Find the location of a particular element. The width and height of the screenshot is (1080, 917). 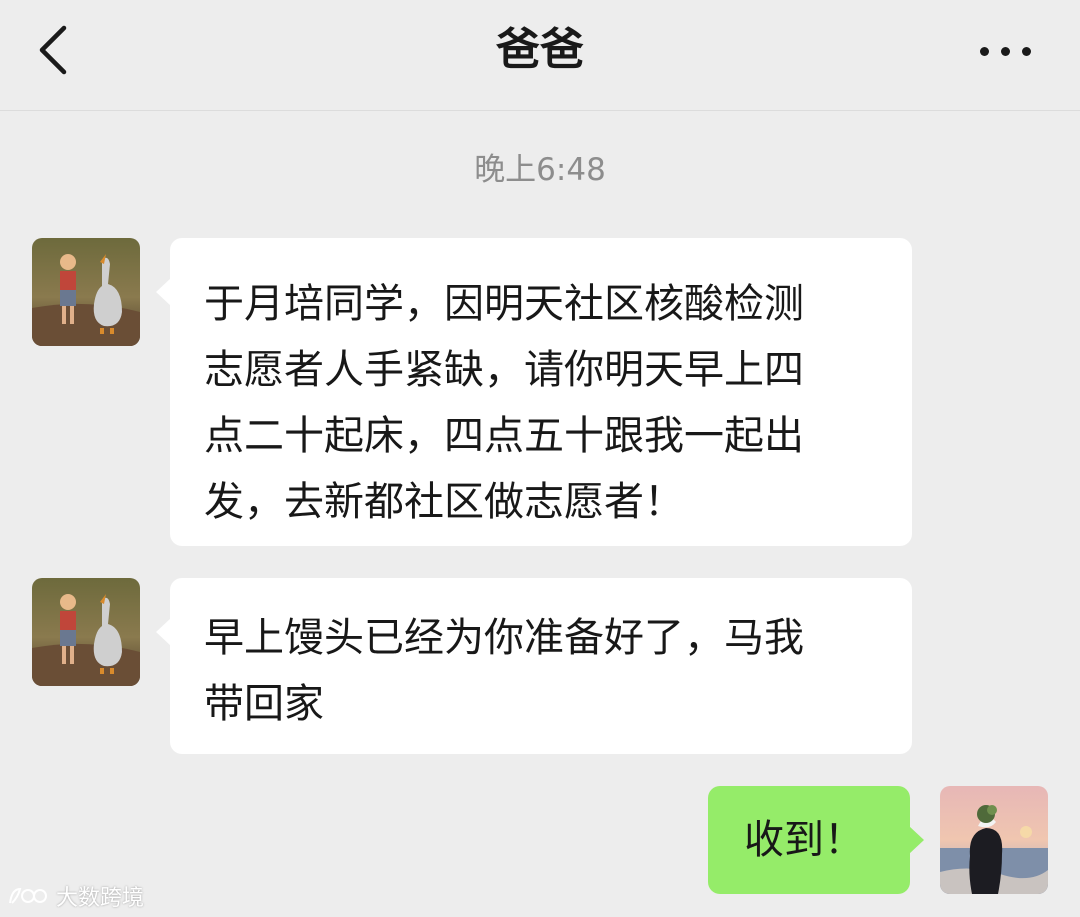

message-text-line: 带回家 is located at coordinates (264, 704).